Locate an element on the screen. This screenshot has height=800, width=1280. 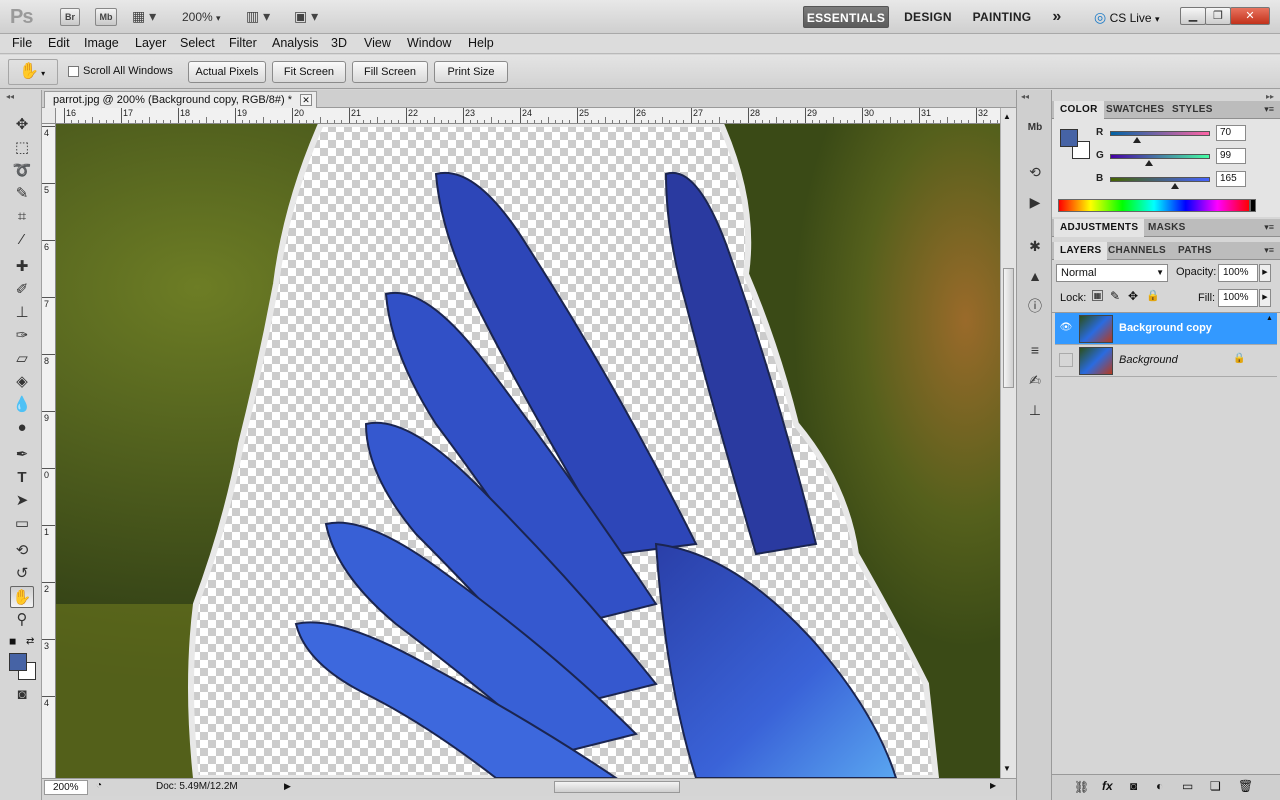
lock-transparent-pixels-icon: ▦ is located at coordinates (1097, 295).